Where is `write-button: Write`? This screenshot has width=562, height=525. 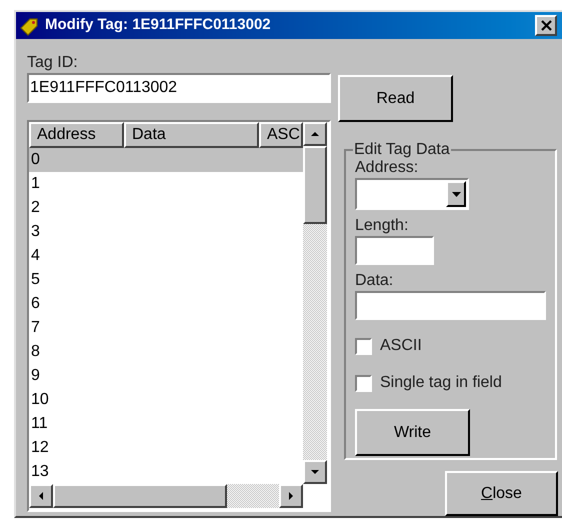
write-button: Write is located at coordinates (412, 432).